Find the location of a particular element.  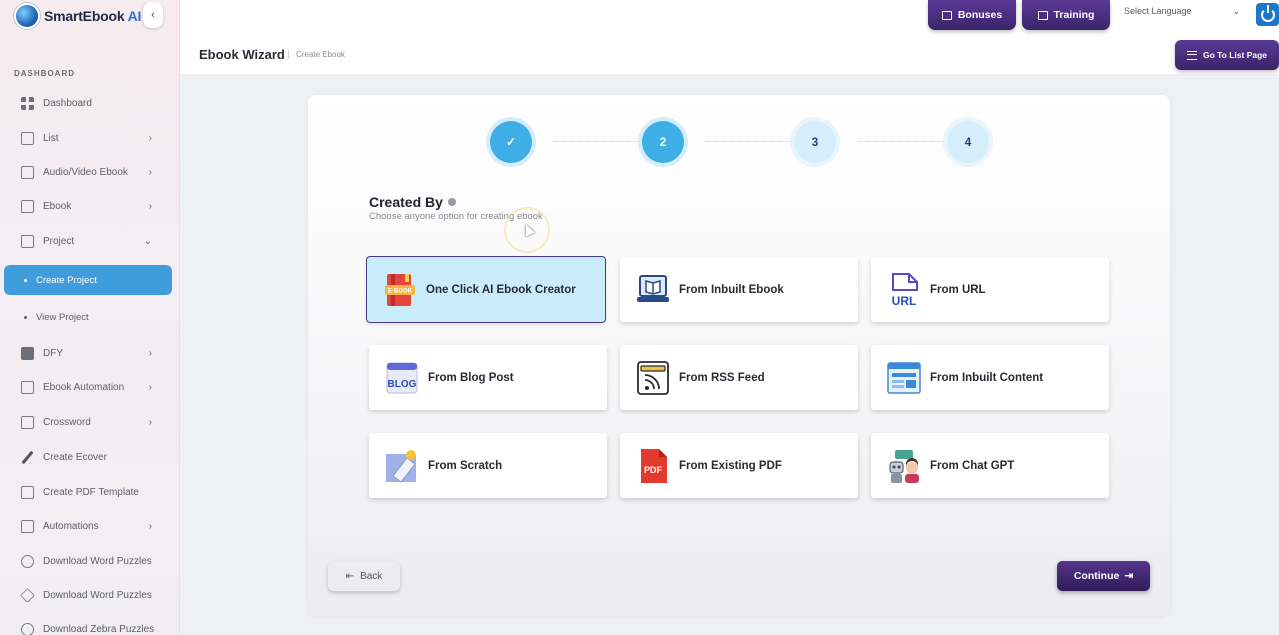

sidebar-item-label: Automations is located at coordinates (71, 526).